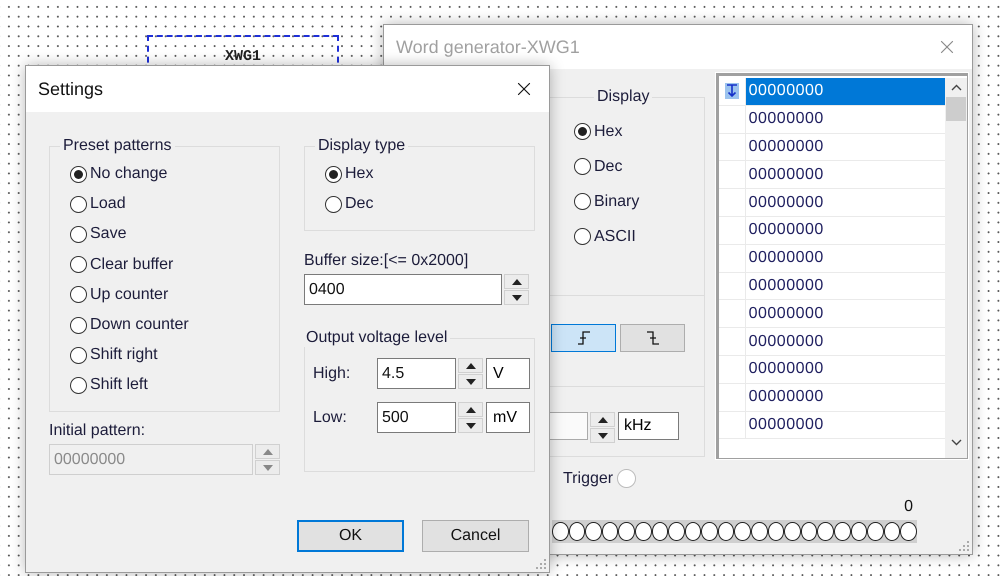 The height and width of the screenshot is (576, 1000). What do you see at coordinates (956, 268) in the screenshot?
I see `scrollbar` at bounding box center [956, 268].